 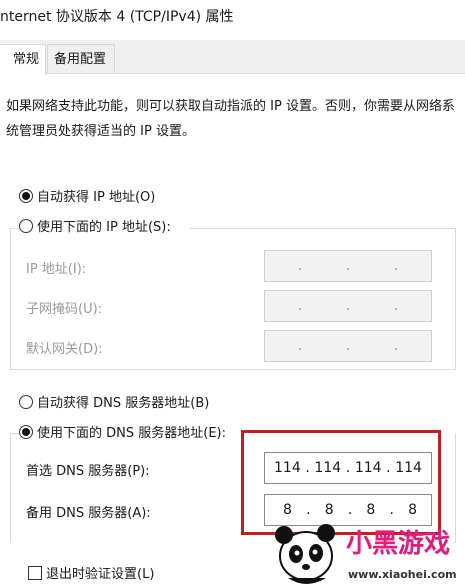 I want to click on ip-group-border-left, so click(x=10, y=299).